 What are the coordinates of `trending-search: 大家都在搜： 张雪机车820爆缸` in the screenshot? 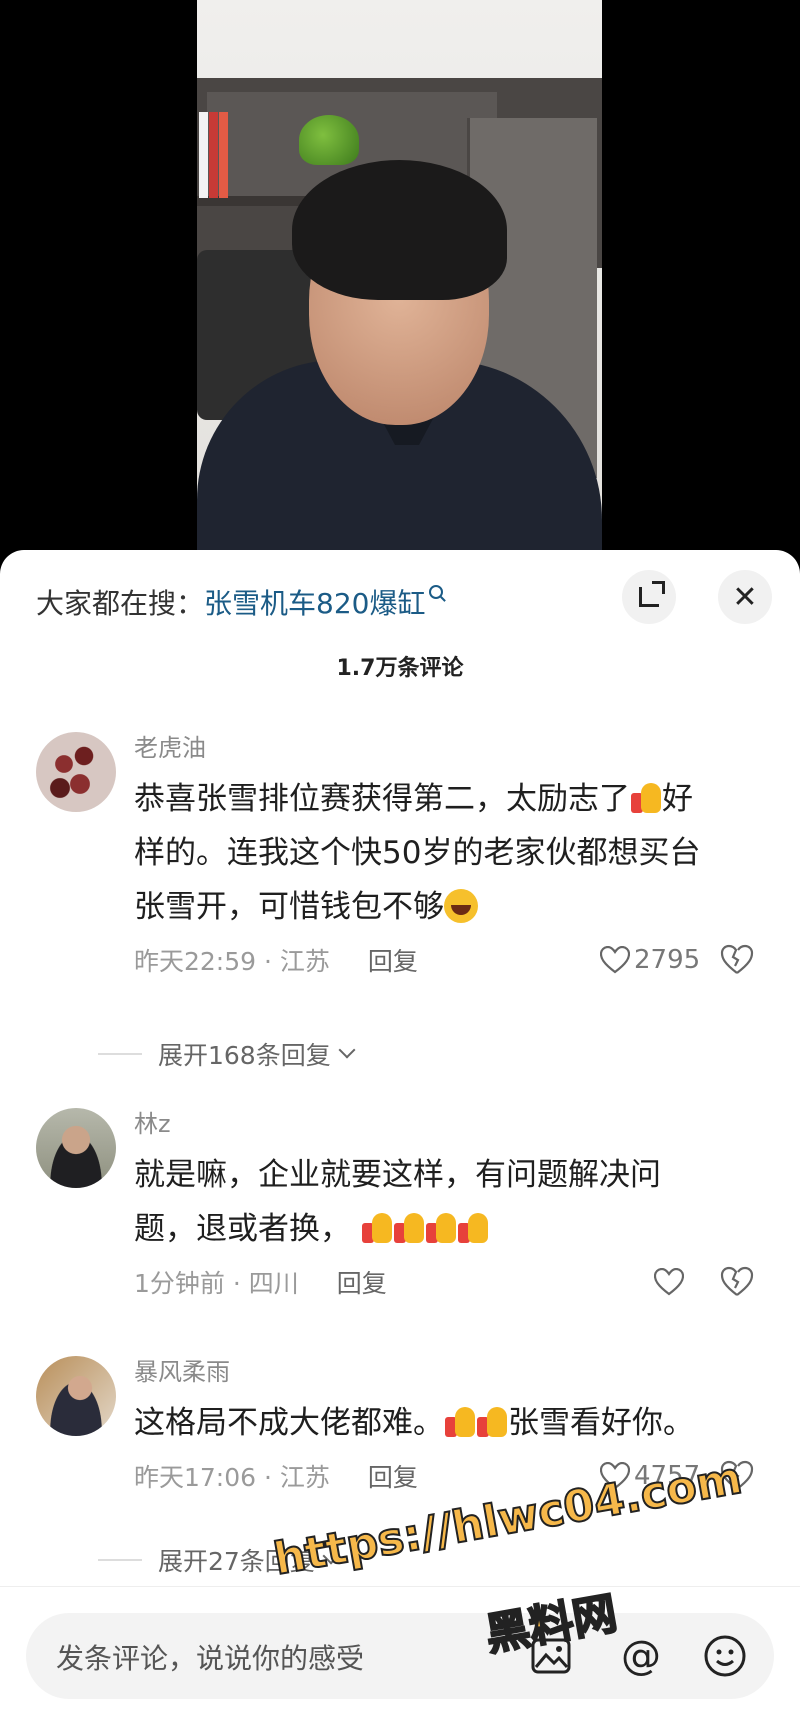 It's located at (240, 602).